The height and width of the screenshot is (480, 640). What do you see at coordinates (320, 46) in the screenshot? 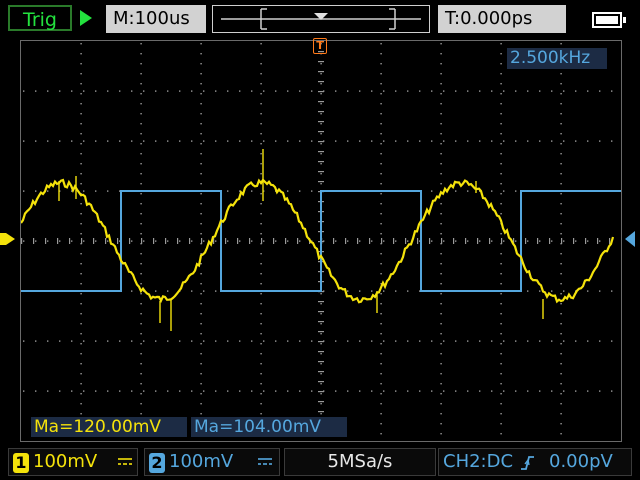
I see `trigger-position-marker: T` at bounding box center [320, 46].